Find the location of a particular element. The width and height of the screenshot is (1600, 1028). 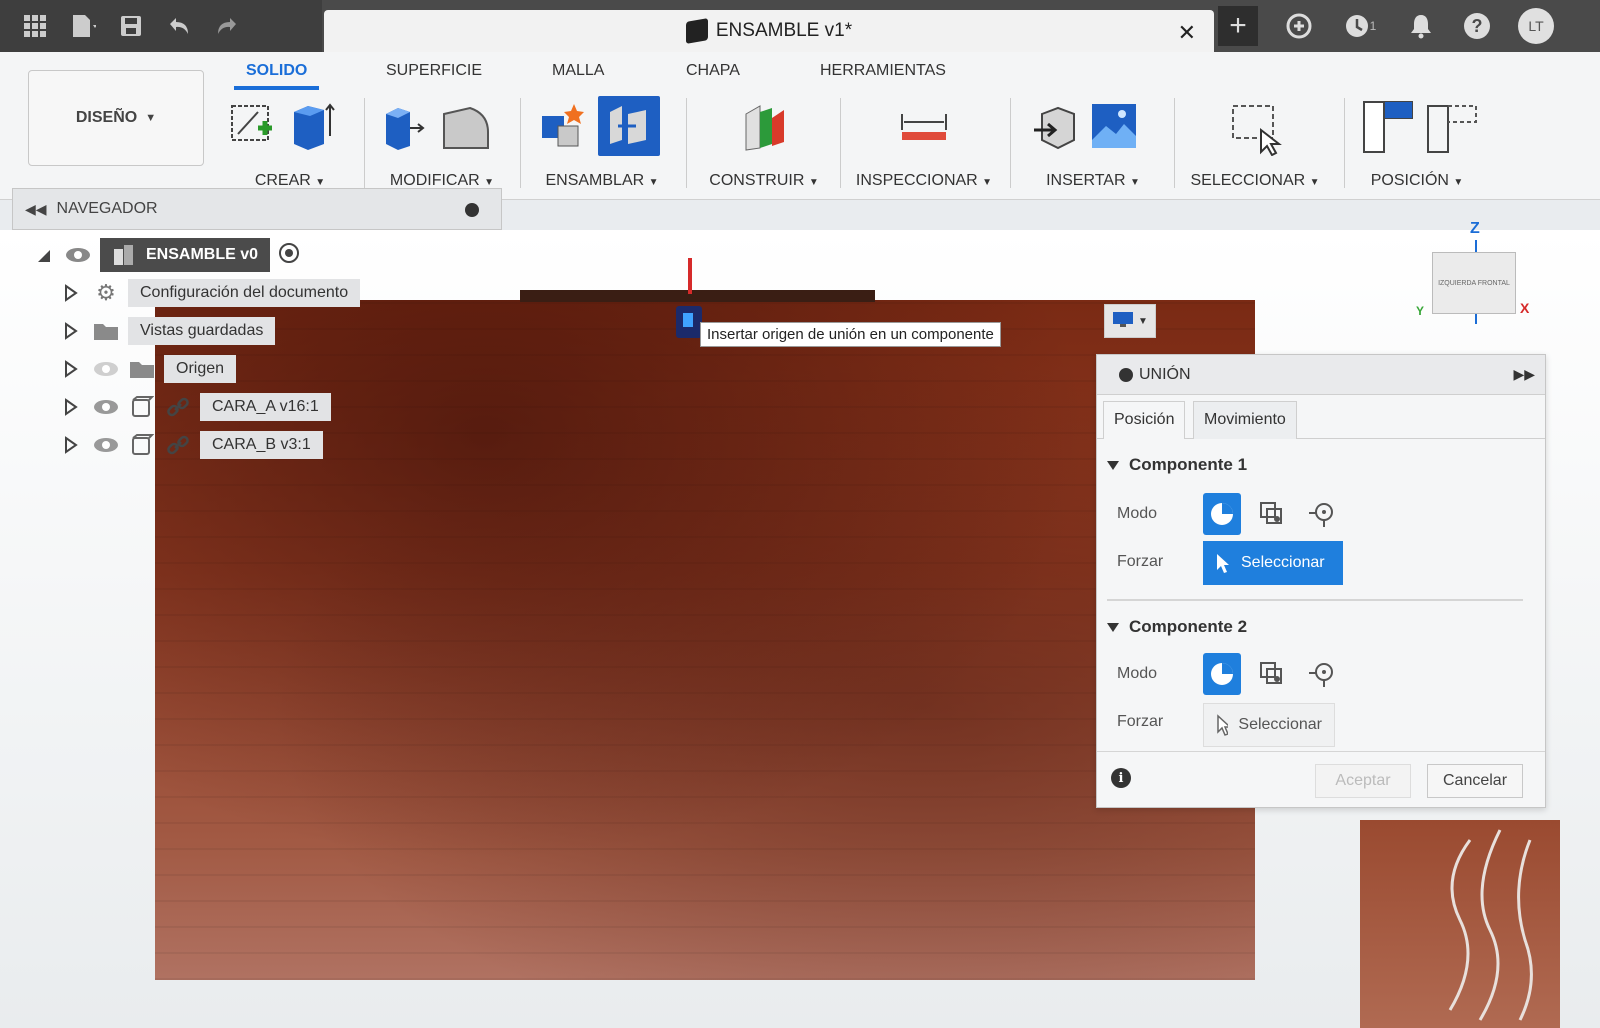

press-pull-icon is located at coordinates (404, 126).